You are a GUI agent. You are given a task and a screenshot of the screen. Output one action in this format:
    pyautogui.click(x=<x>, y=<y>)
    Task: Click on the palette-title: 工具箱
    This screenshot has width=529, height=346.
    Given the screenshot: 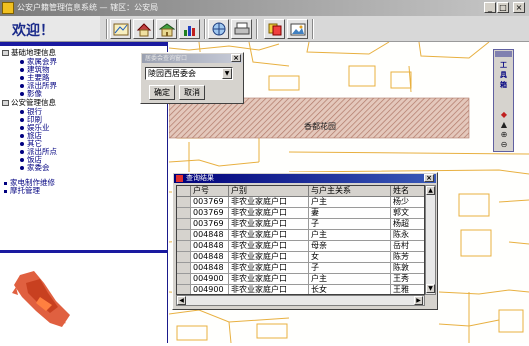 What is the action you would take?
    pyautogui.click(x=503, y=75)
    